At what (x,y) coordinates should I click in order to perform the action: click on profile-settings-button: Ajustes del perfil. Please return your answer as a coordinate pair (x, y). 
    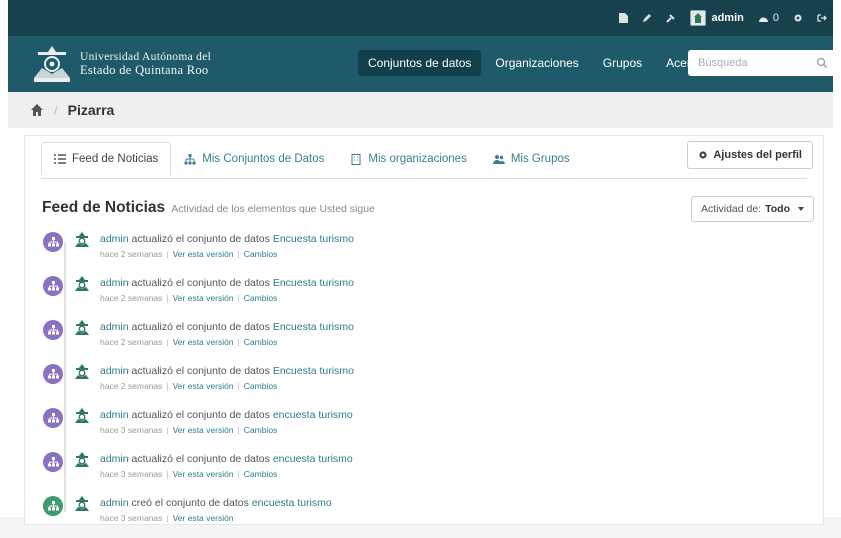
    Looking at the image, I should click on (750, 155).